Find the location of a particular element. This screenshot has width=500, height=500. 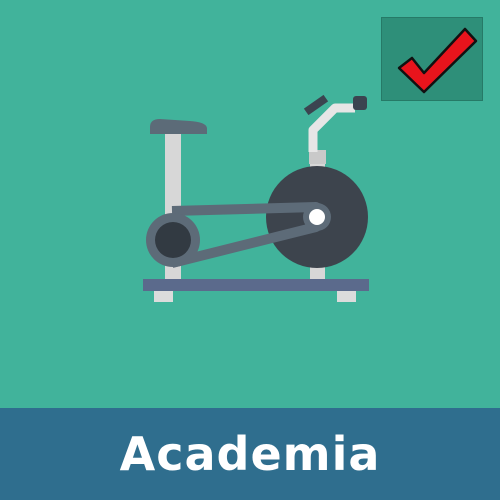

bike-seat is located at coordinates (178, 126).